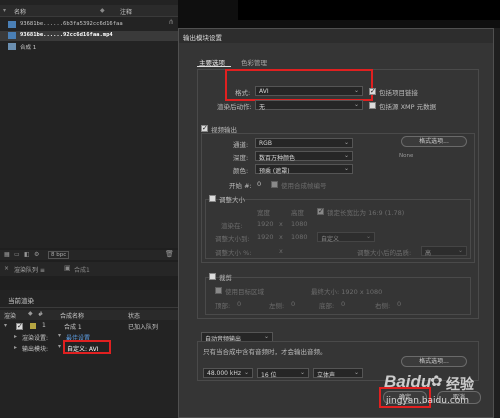 The height and width of the screenshot is (418, 500). Describe the element at coordinates (6, 268) in the screenshot. I see `close-icon: ×` at that location.